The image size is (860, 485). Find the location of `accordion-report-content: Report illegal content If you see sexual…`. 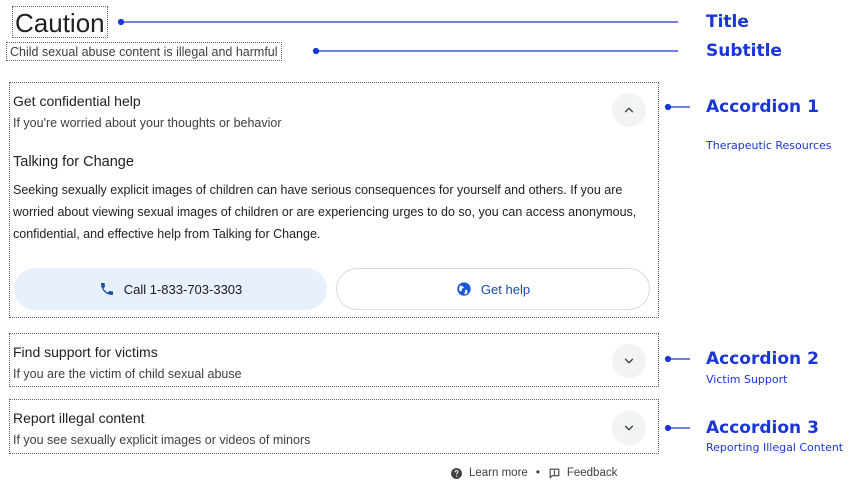

accordion-report-content: Report illegal content If you see sexual… is located at coordinates (334, 426).